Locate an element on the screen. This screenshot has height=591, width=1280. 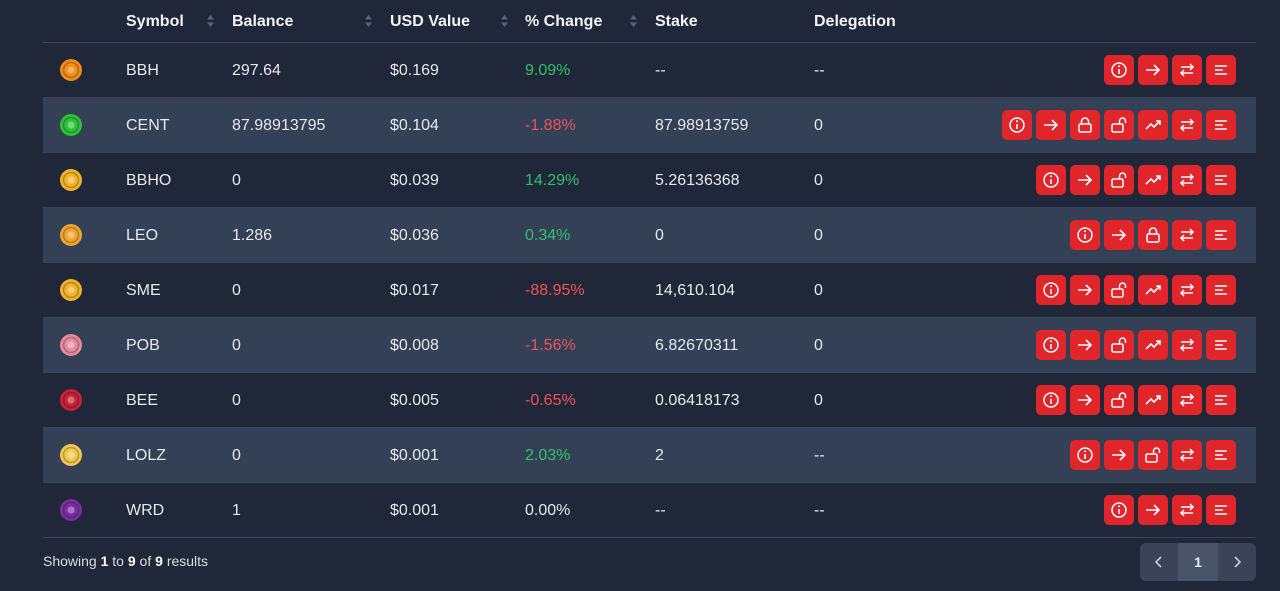
prev-page-button is located at coordinates (1159, 562).